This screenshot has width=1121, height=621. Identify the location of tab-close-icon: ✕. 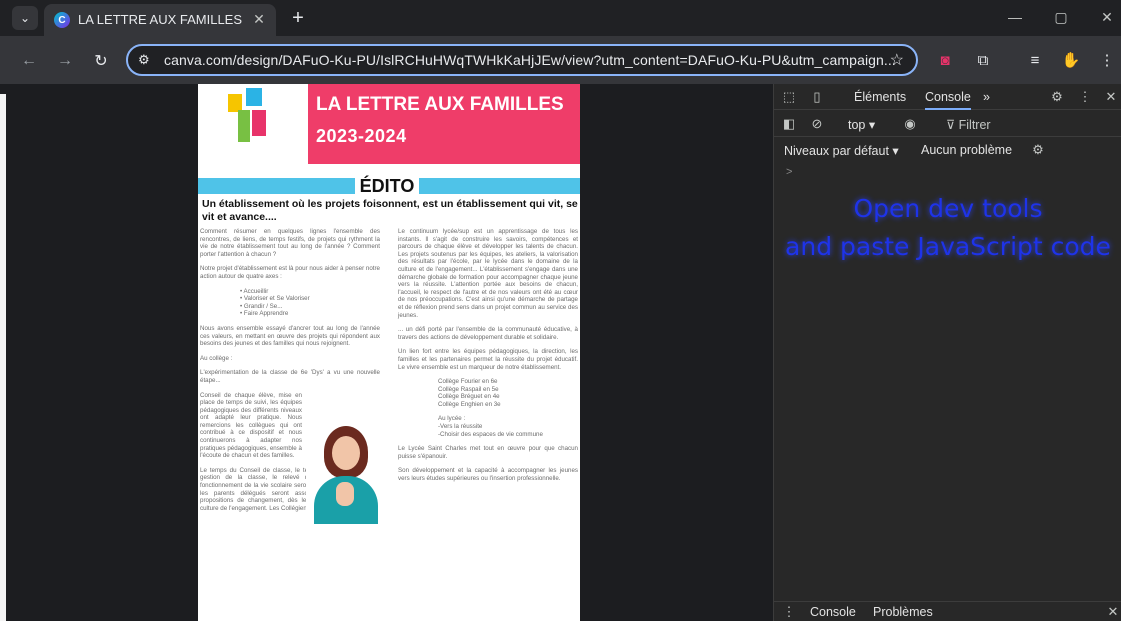
(259, 19).